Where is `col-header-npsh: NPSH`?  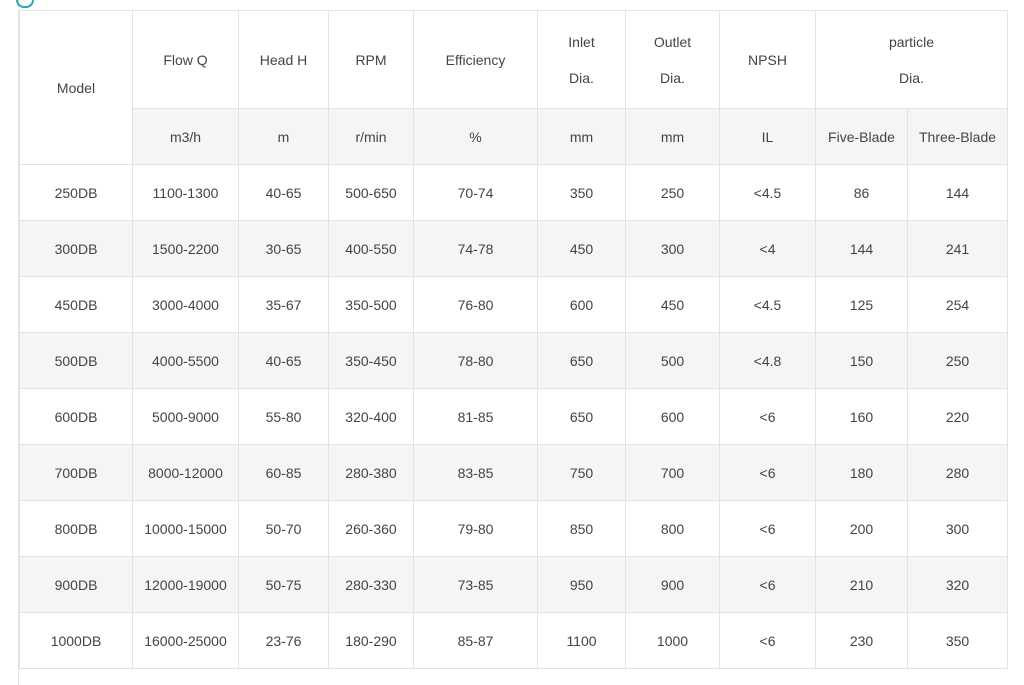
col-header-npsh: NPSH is located at coordinates (767, 59).